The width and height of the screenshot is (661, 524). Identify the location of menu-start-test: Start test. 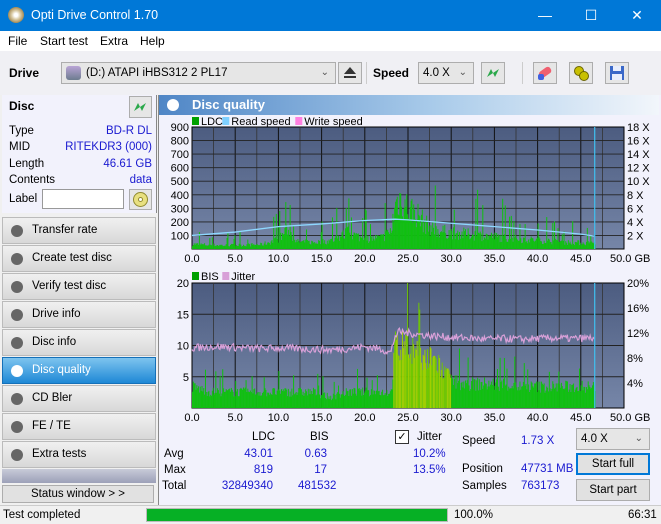
(64, 41).